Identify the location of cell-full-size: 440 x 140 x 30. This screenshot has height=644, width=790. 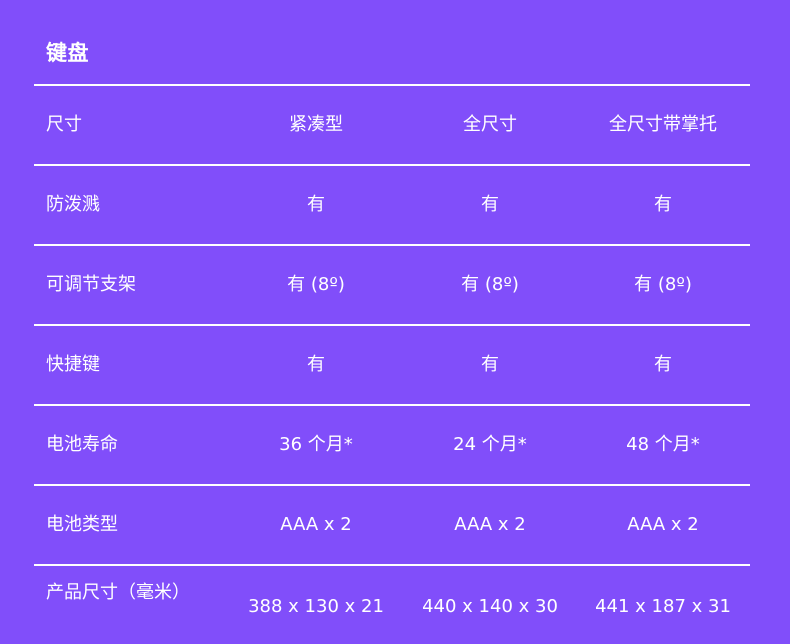
(490, 606).